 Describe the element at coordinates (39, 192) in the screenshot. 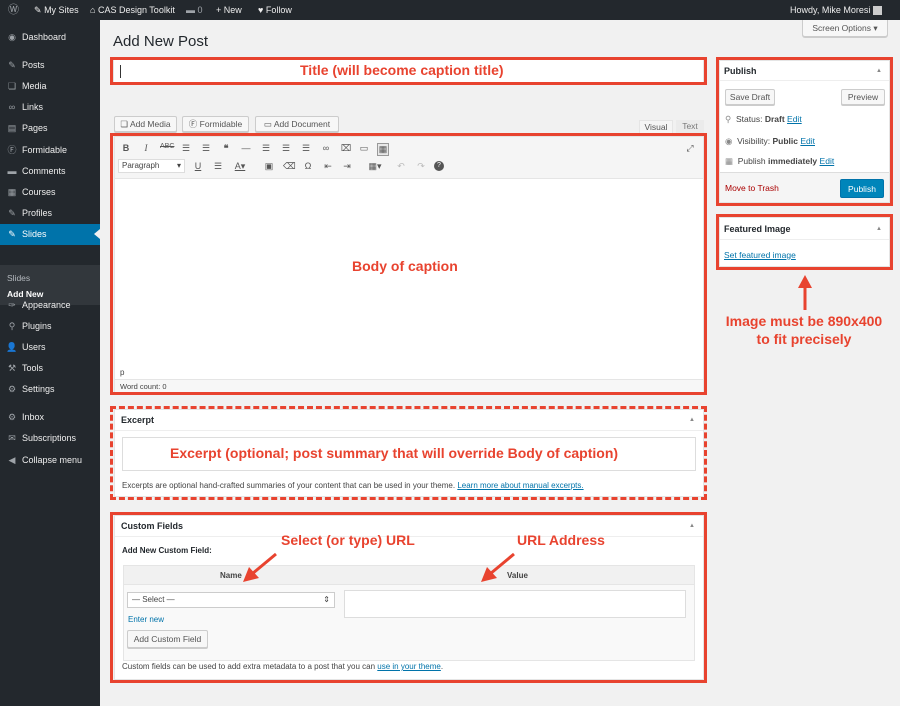

I see `sidebar-item-label: Courses` at that location.